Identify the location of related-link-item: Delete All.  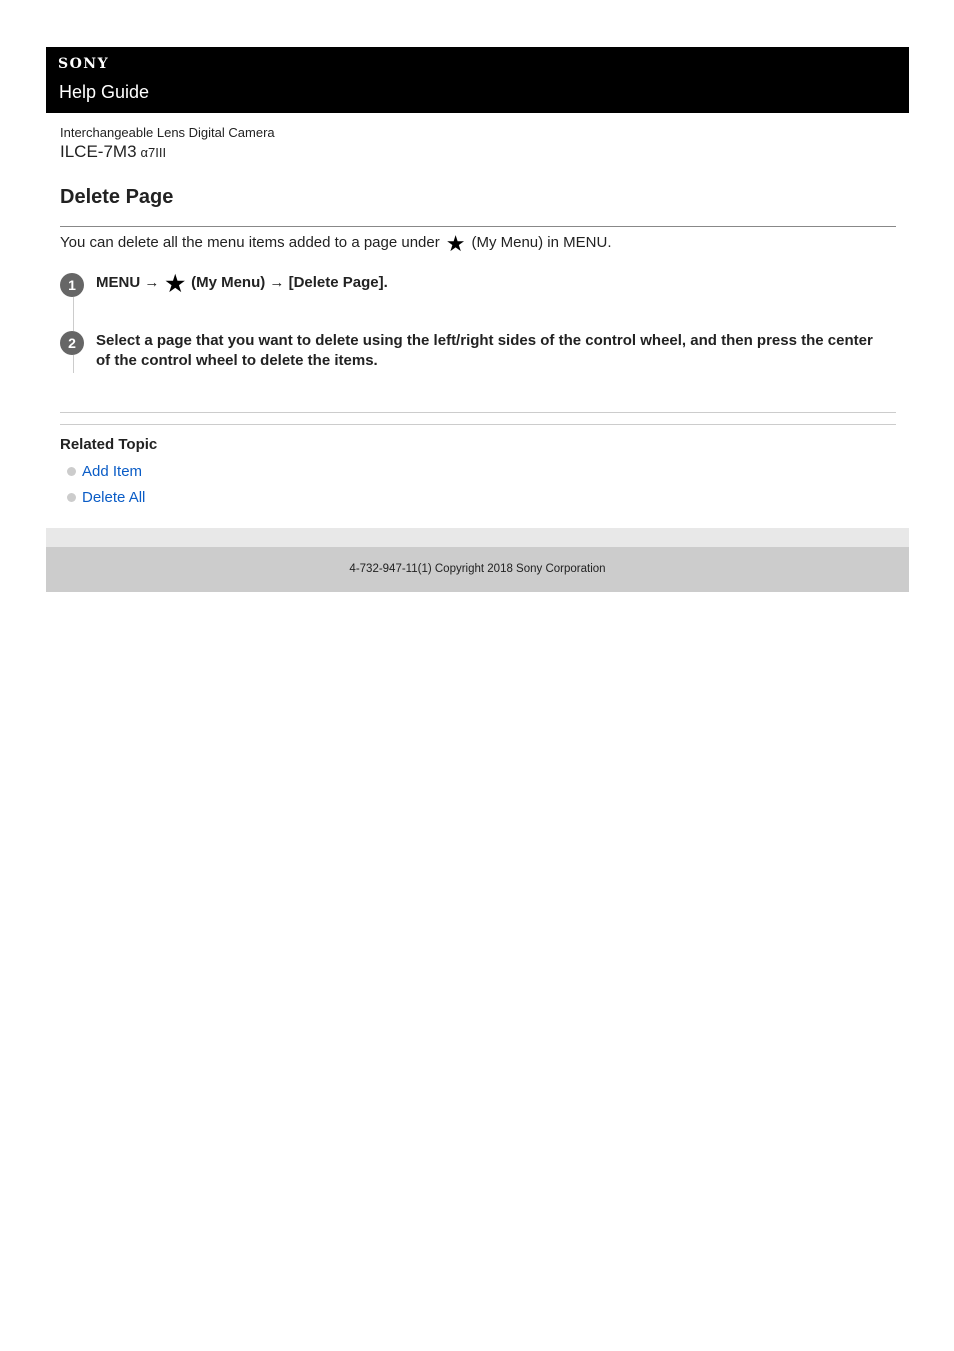
(106, 497).